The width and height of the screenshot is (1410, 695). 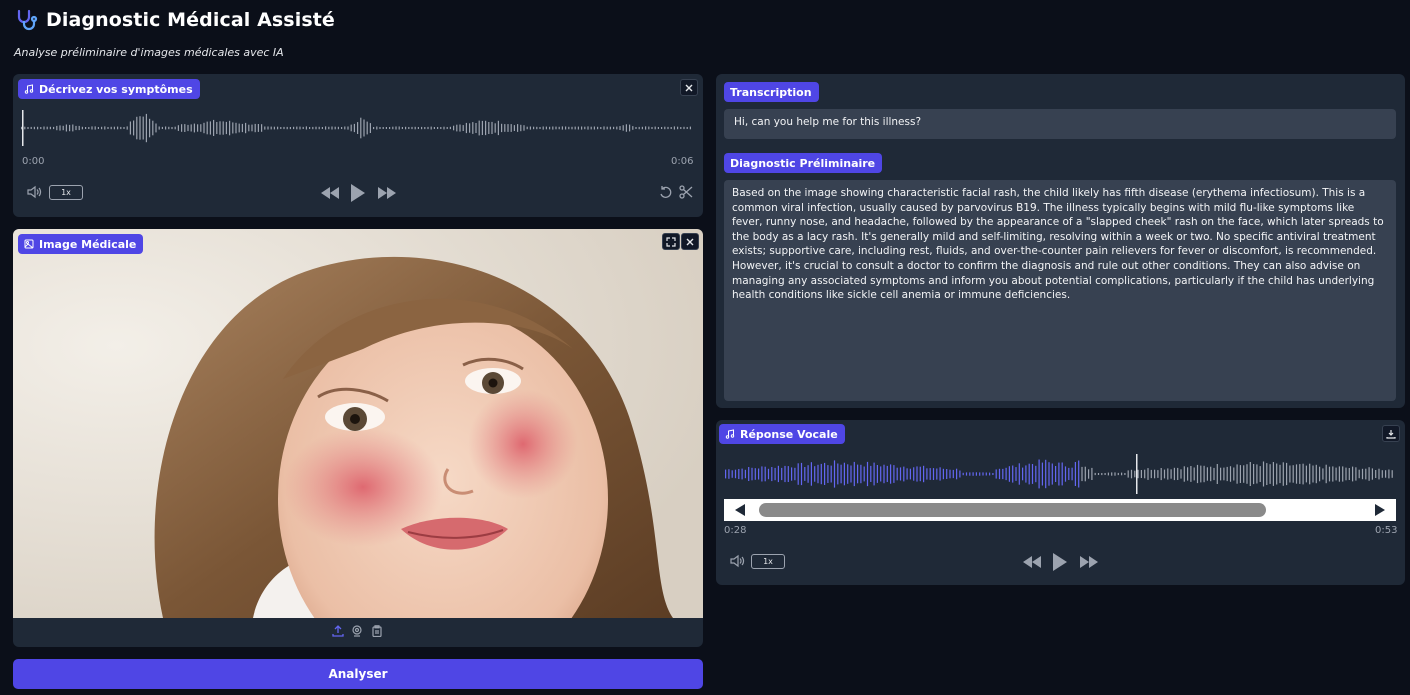 What do you see at coordinates (358, 128) in the screenshot?
I see `symptoms-waveform` at bounding box center [358, 128].